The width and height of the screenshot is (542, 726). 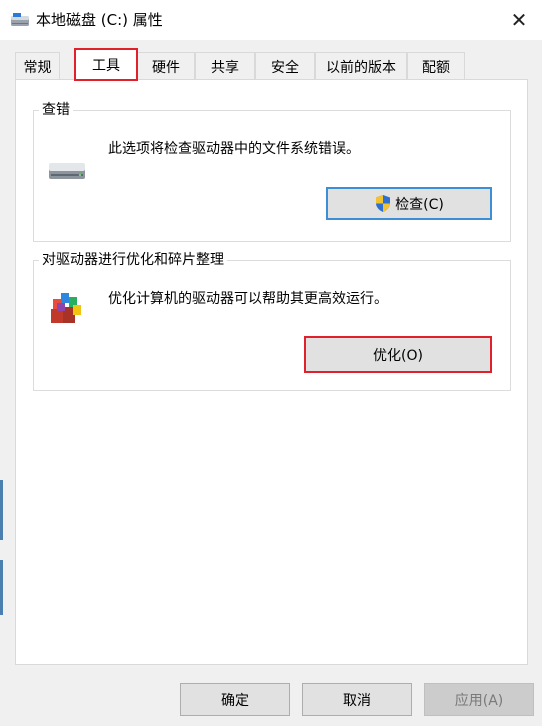 I want to click on optimize-title: 对驱动器进行优化和碎片整理, so click(x=133, y=260).